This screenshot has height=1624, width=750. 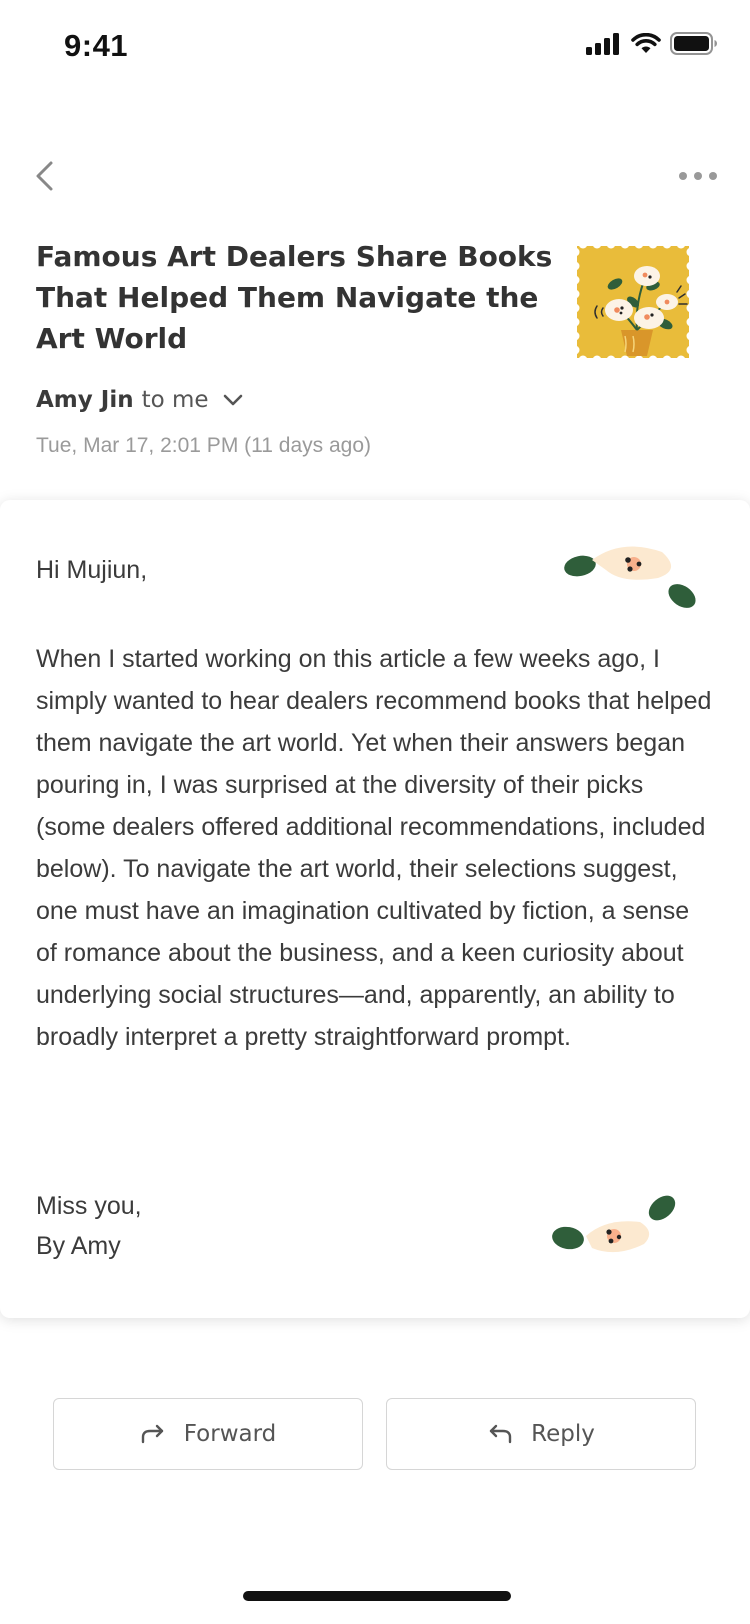 What do you see at coordinates (633, 302) in the screenshot?
I see `flower-stamp-illustration` at bounding box center [633, 302].